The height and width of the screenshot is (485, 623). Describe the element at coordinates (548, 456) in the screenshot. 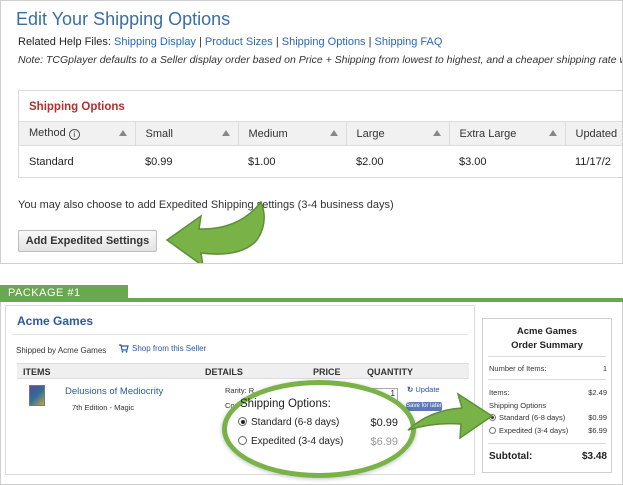

I see `summary-subtotal: Subtotal: $3.48` at that location.